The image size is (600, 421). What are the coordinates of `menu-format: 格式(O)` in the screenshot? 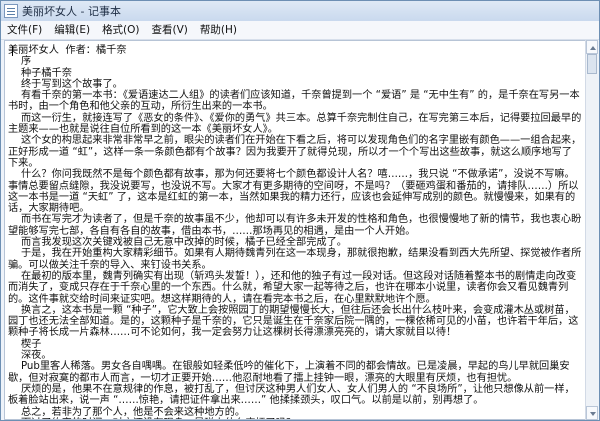 It's located at (120, 30).